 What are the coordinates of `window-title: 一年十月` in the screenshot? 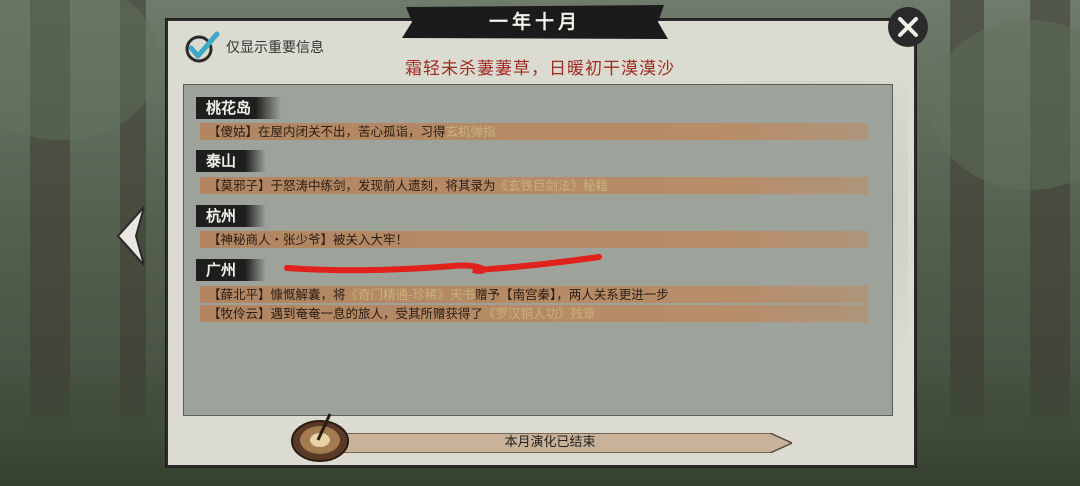 It's located at (534, 22).